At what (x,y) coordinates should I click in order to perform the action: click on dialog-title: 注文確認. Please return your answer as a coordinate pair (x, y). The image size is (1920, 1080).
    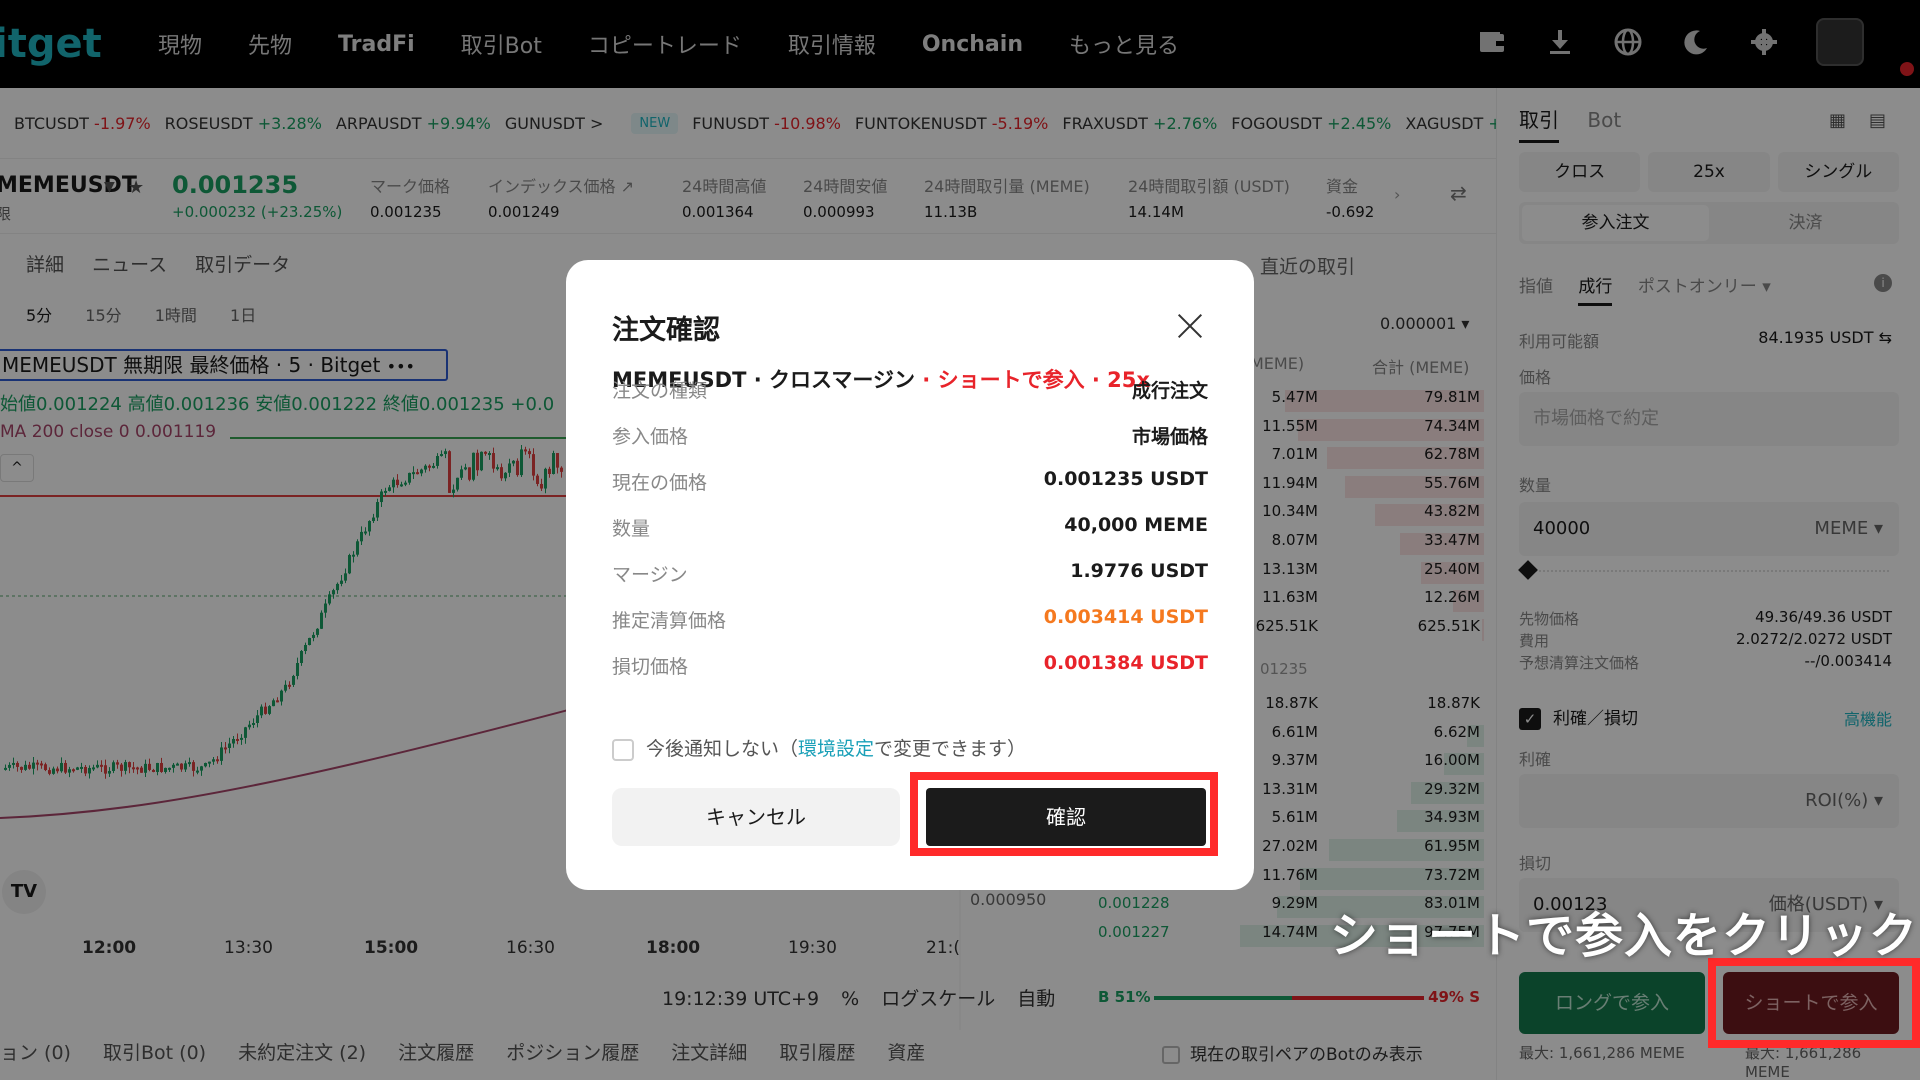
    Looking at the image, I should click on (666, 330).